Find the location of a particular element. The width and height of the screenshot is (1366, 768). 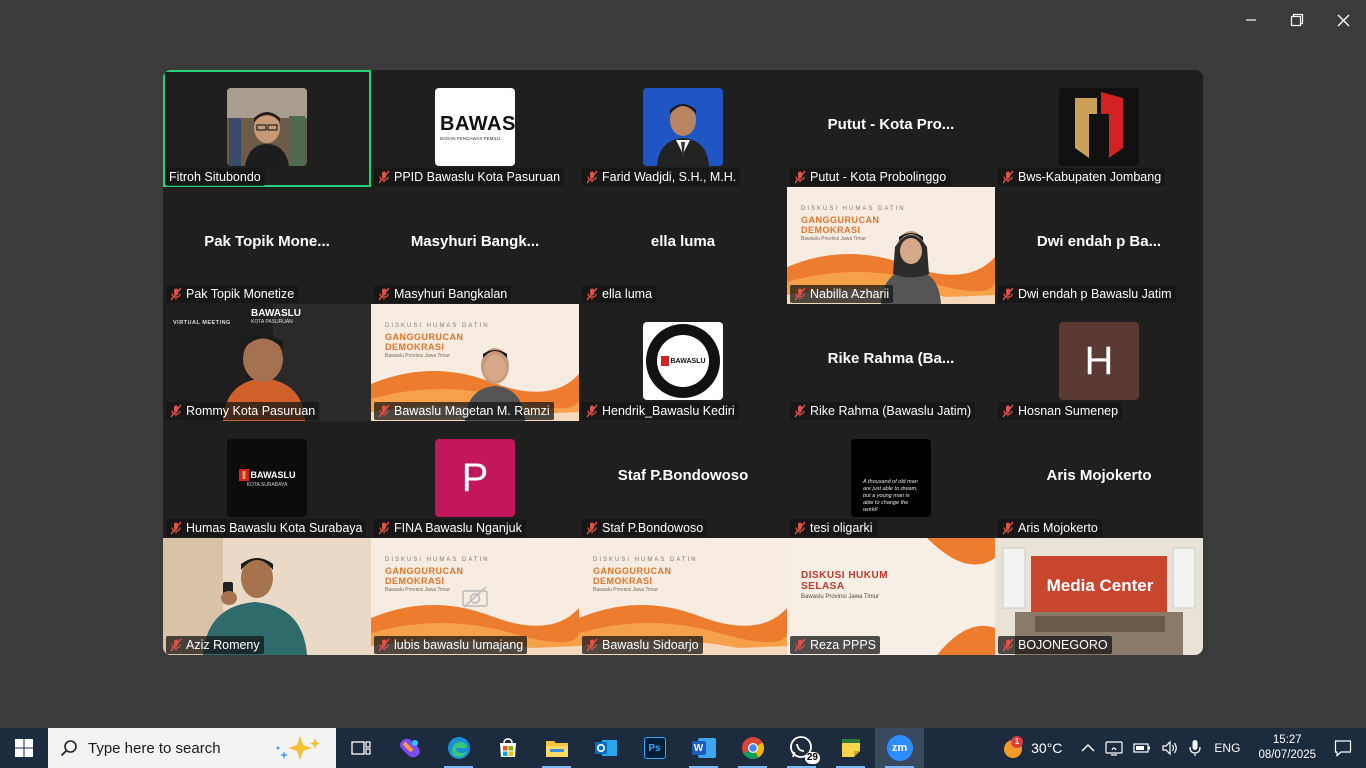

participant-name-tag: BOJONEGORO is located at coordinates (1055, 645).